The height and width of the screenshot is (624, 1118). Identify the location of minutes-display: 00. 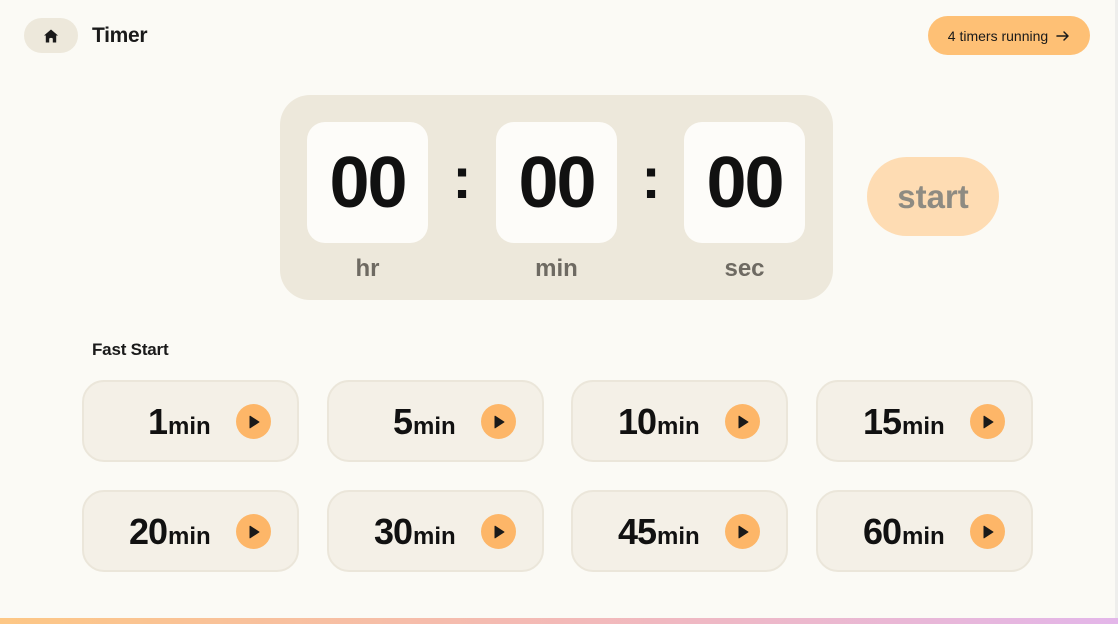
(556, 182).